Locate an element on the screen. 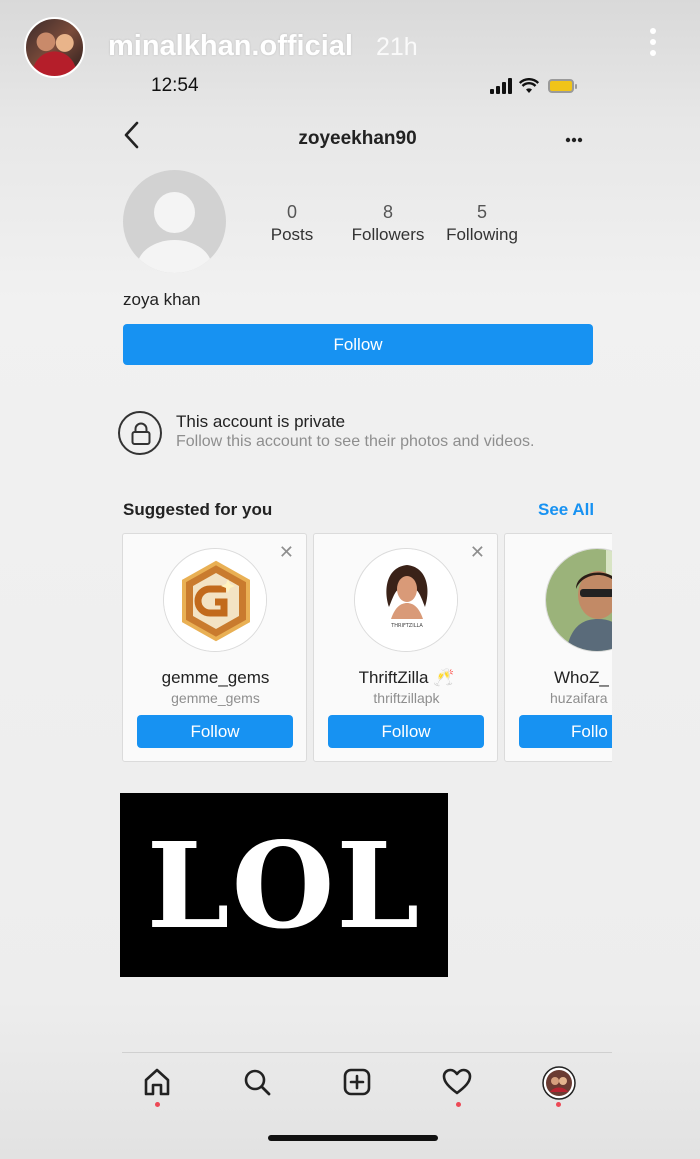 The width and height of the screenshot is (700, 1159). home-icon is located at coordinates (158, 1083).